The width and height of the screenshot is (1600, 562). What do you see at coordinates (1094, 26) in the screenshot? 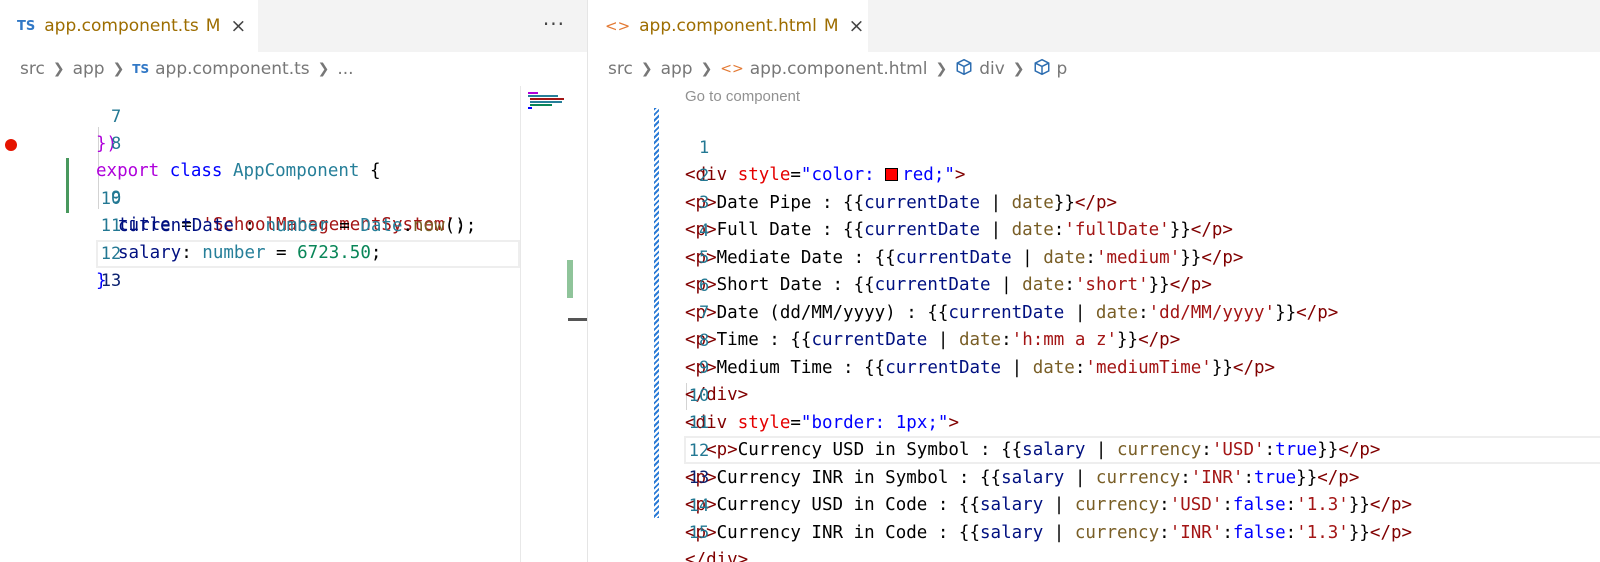
I see `right-tab-bar: <> app.component.html M ×` at bounding box center [1094, 26].